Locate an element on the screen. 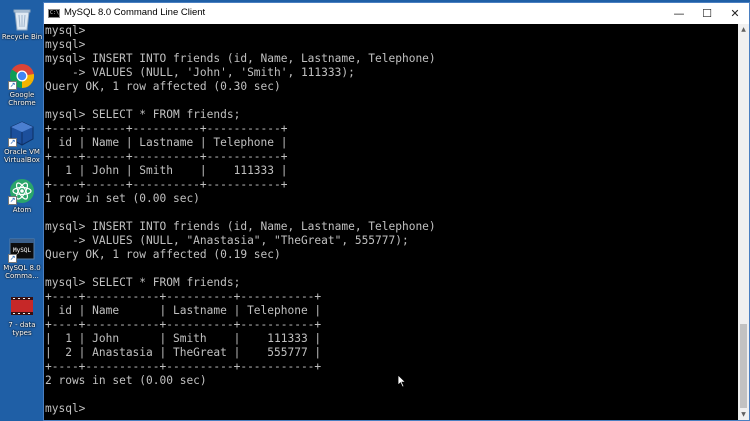  desktop-icon-google-chrome: ↗ Google Chrome is located at coordinates (22, 84).